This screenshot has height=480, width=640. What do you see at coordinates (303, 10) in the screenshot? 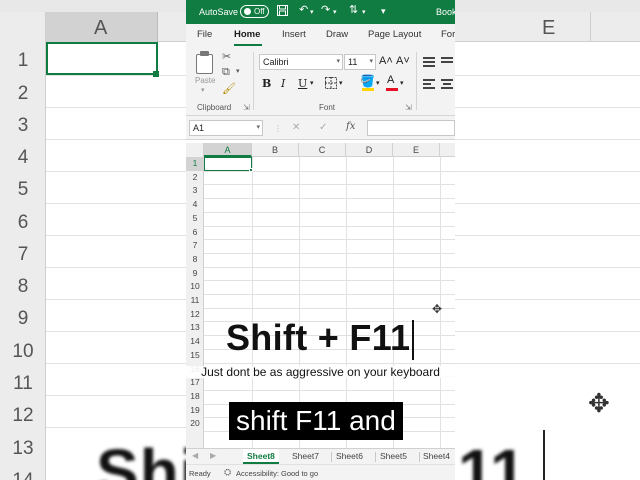
I see `undo-icon: ↶` at bounding box center [303, 10].